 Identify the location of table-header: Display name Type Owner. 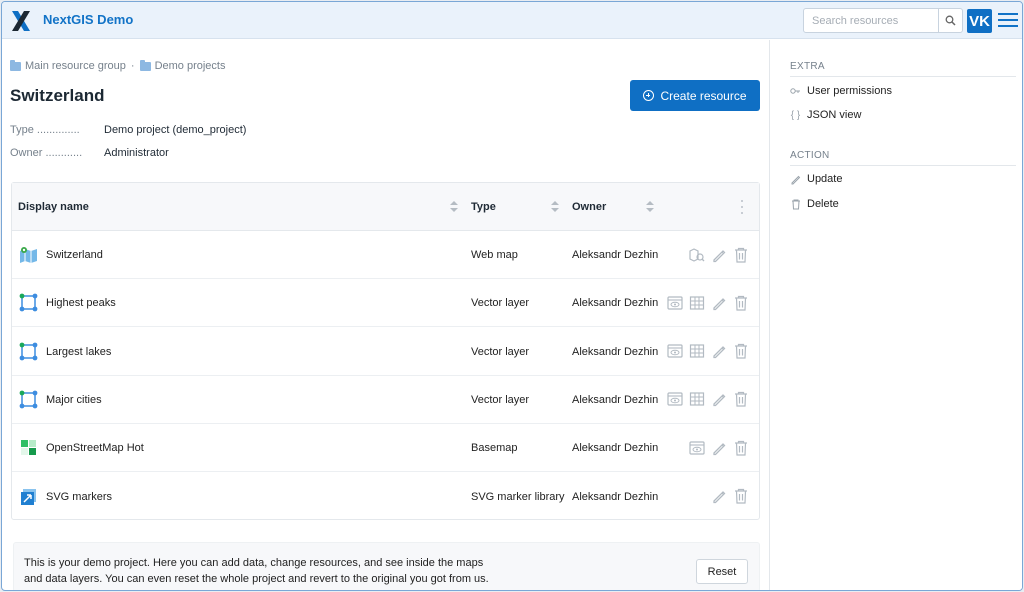
(385, 207).